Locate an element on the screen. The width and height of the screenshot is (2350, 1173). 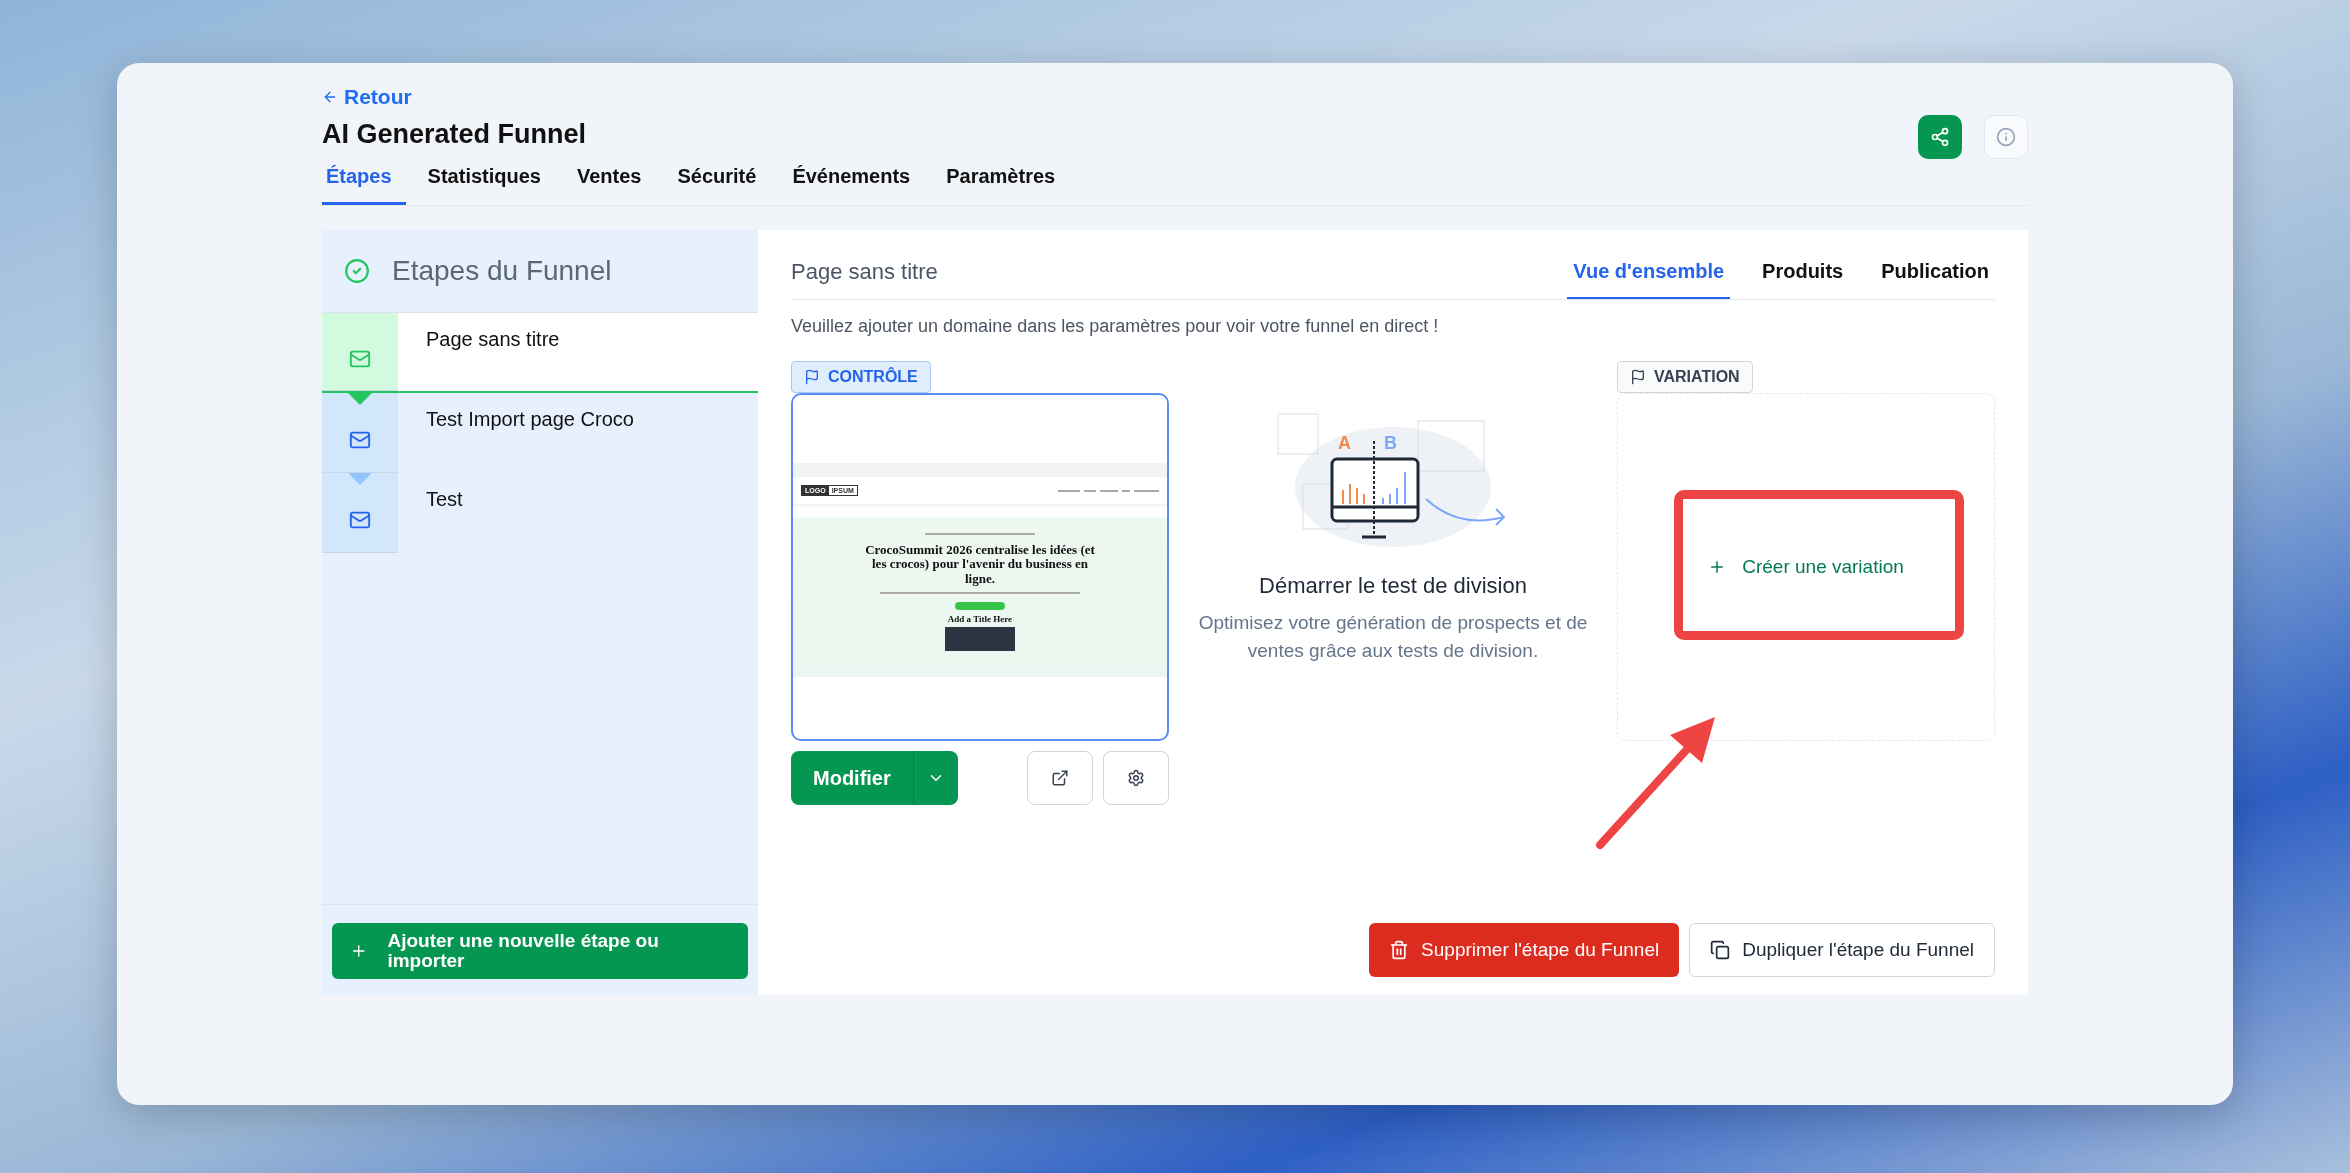
back-link: Retour is located at coordinates (367, 97).